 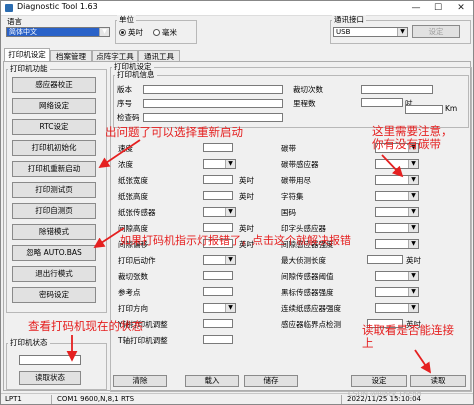 What do you see at coordinates (213, 117) in the screenshot?
I see `checksum-field` at bounding box center [213, 117].